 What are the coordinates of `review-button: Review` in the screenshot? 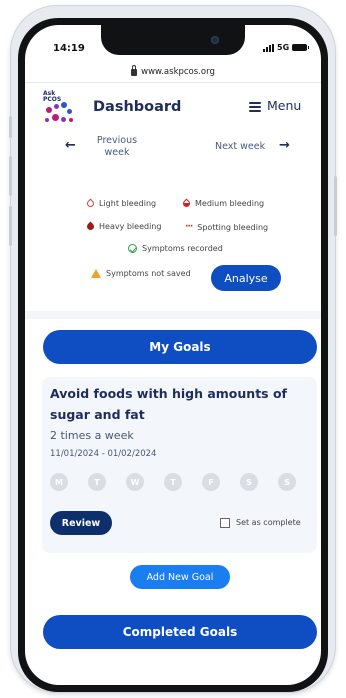 It's located at (81, 523).